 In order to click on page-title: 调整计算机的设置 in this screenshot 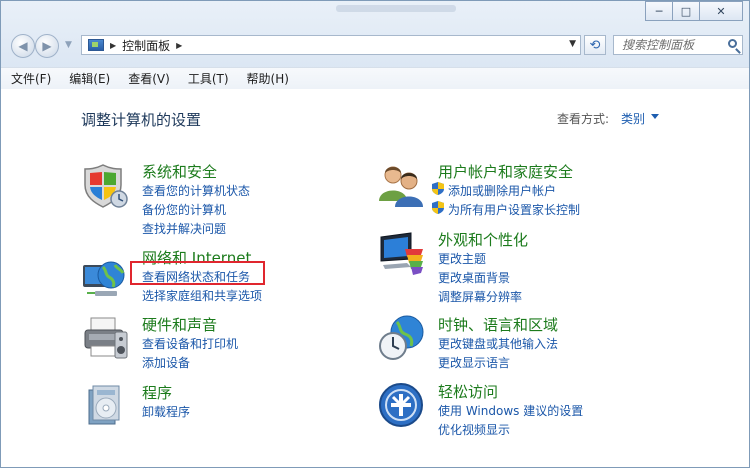, I will do `click(141, 120)`.